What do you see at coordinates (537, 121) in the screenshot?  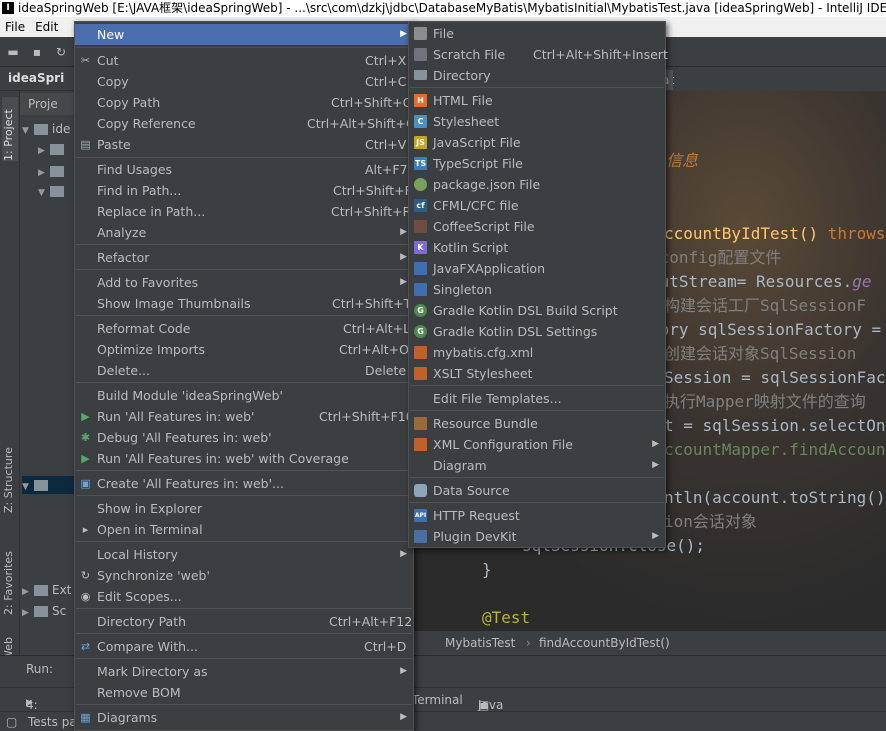 I see `new-stylesheet: C Stylesheet` at bounding box center [537, 121].